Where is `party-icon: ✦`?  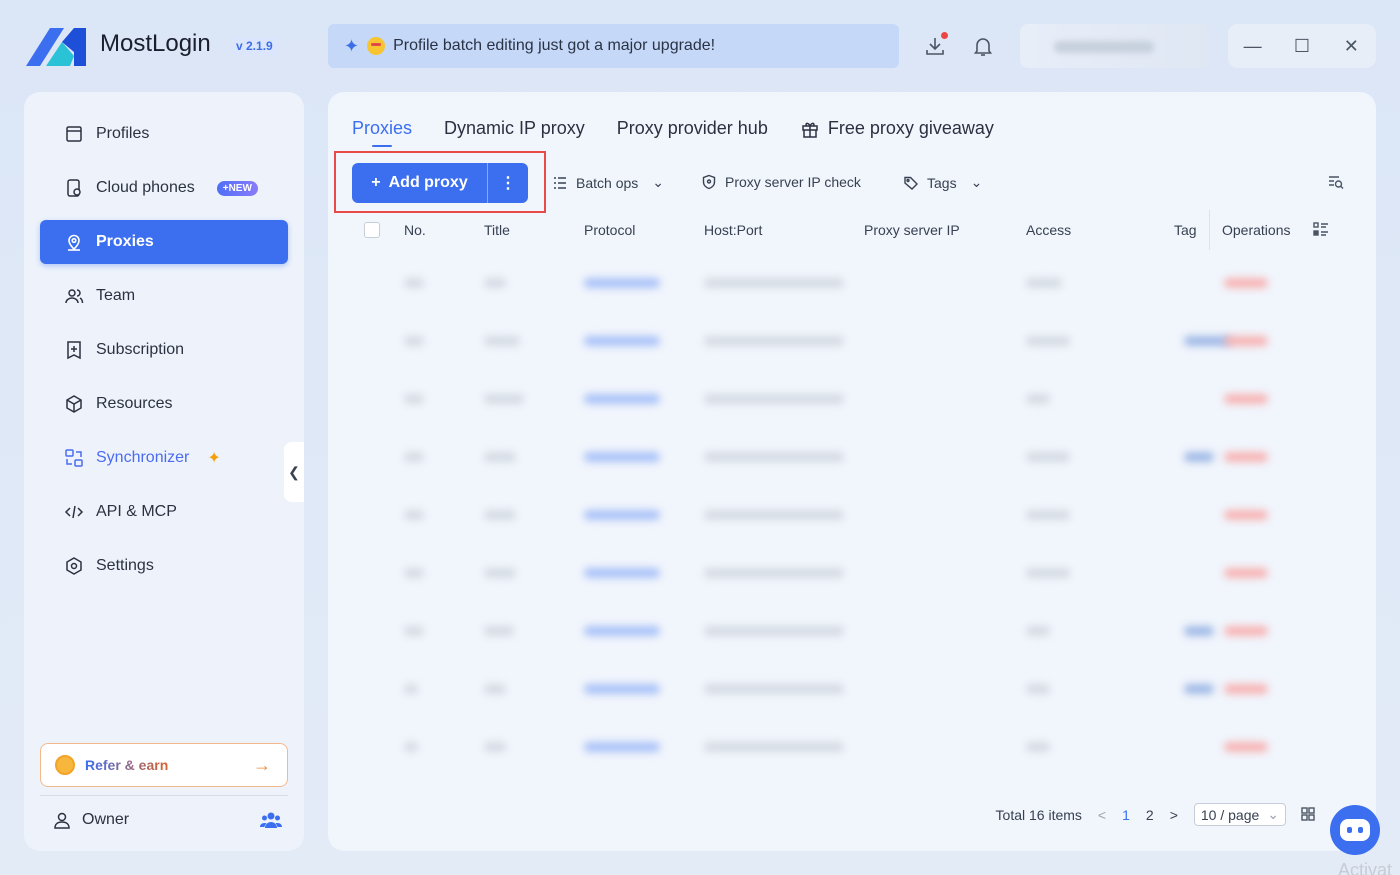 party-icon: ✦ is located at coordinates (352, 45).